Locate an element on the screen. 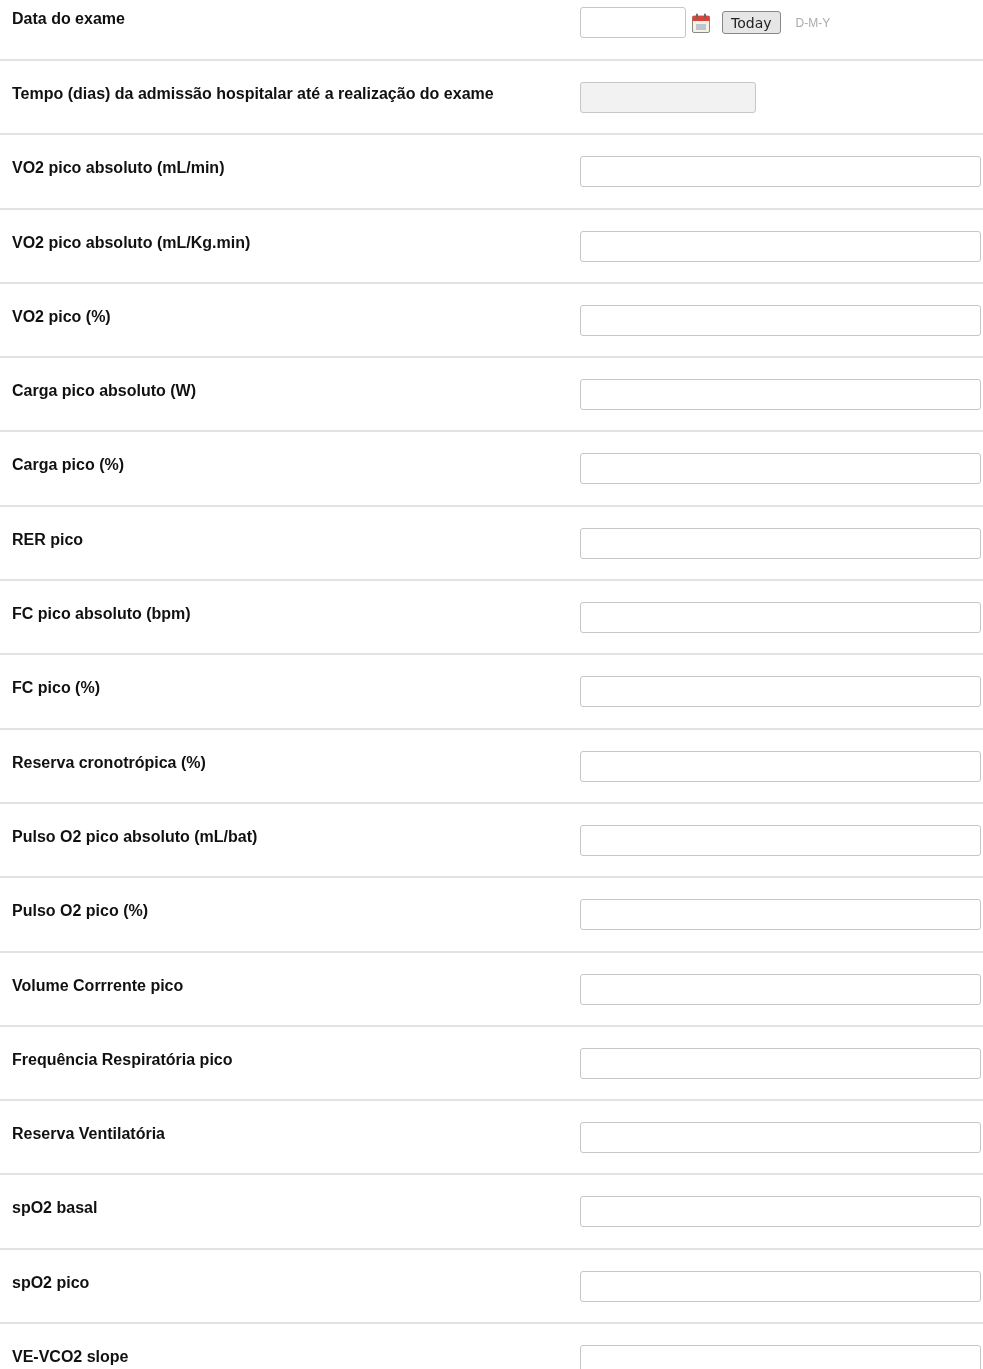 Image resolution: width=983 pixels, height=1369 pixels. field-label: Carga pico (%) is located at coordinates (68, 465).